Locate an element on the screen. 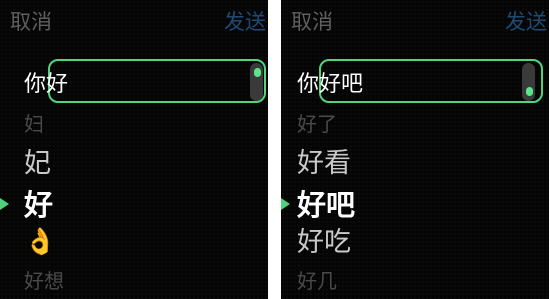 This screenshot has width=550, height=299. candidate-item: 好想 is located at coordinates (44, 281).